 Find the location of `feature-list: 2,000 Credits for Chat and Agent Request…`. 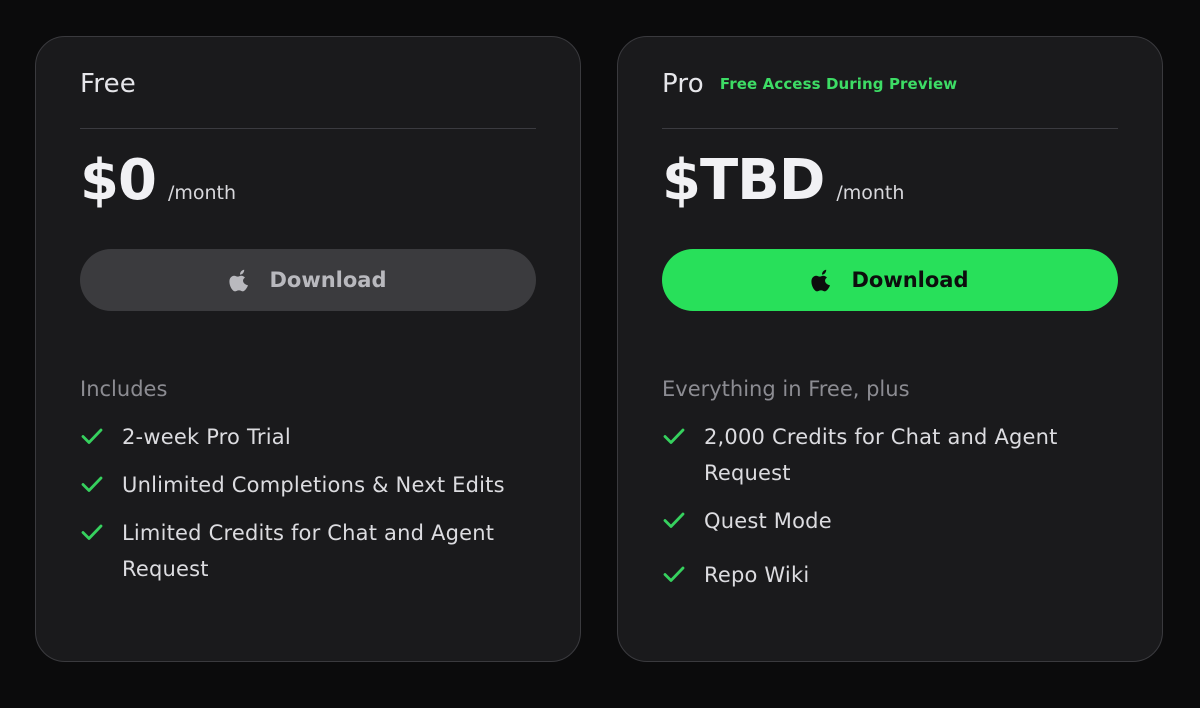

feature-list: 2,000 Credits for Chat and Agent Request… is located at coordinates (890, 506).